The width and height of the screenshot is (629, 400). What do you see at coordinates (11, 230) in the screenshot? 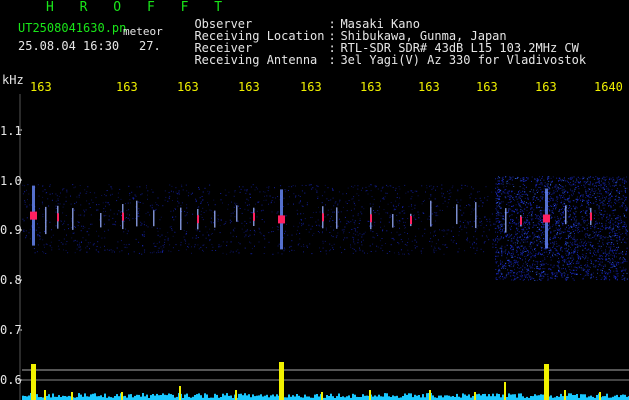
I see `y-tick-label: 0.9` at bounding box center [11, 230].